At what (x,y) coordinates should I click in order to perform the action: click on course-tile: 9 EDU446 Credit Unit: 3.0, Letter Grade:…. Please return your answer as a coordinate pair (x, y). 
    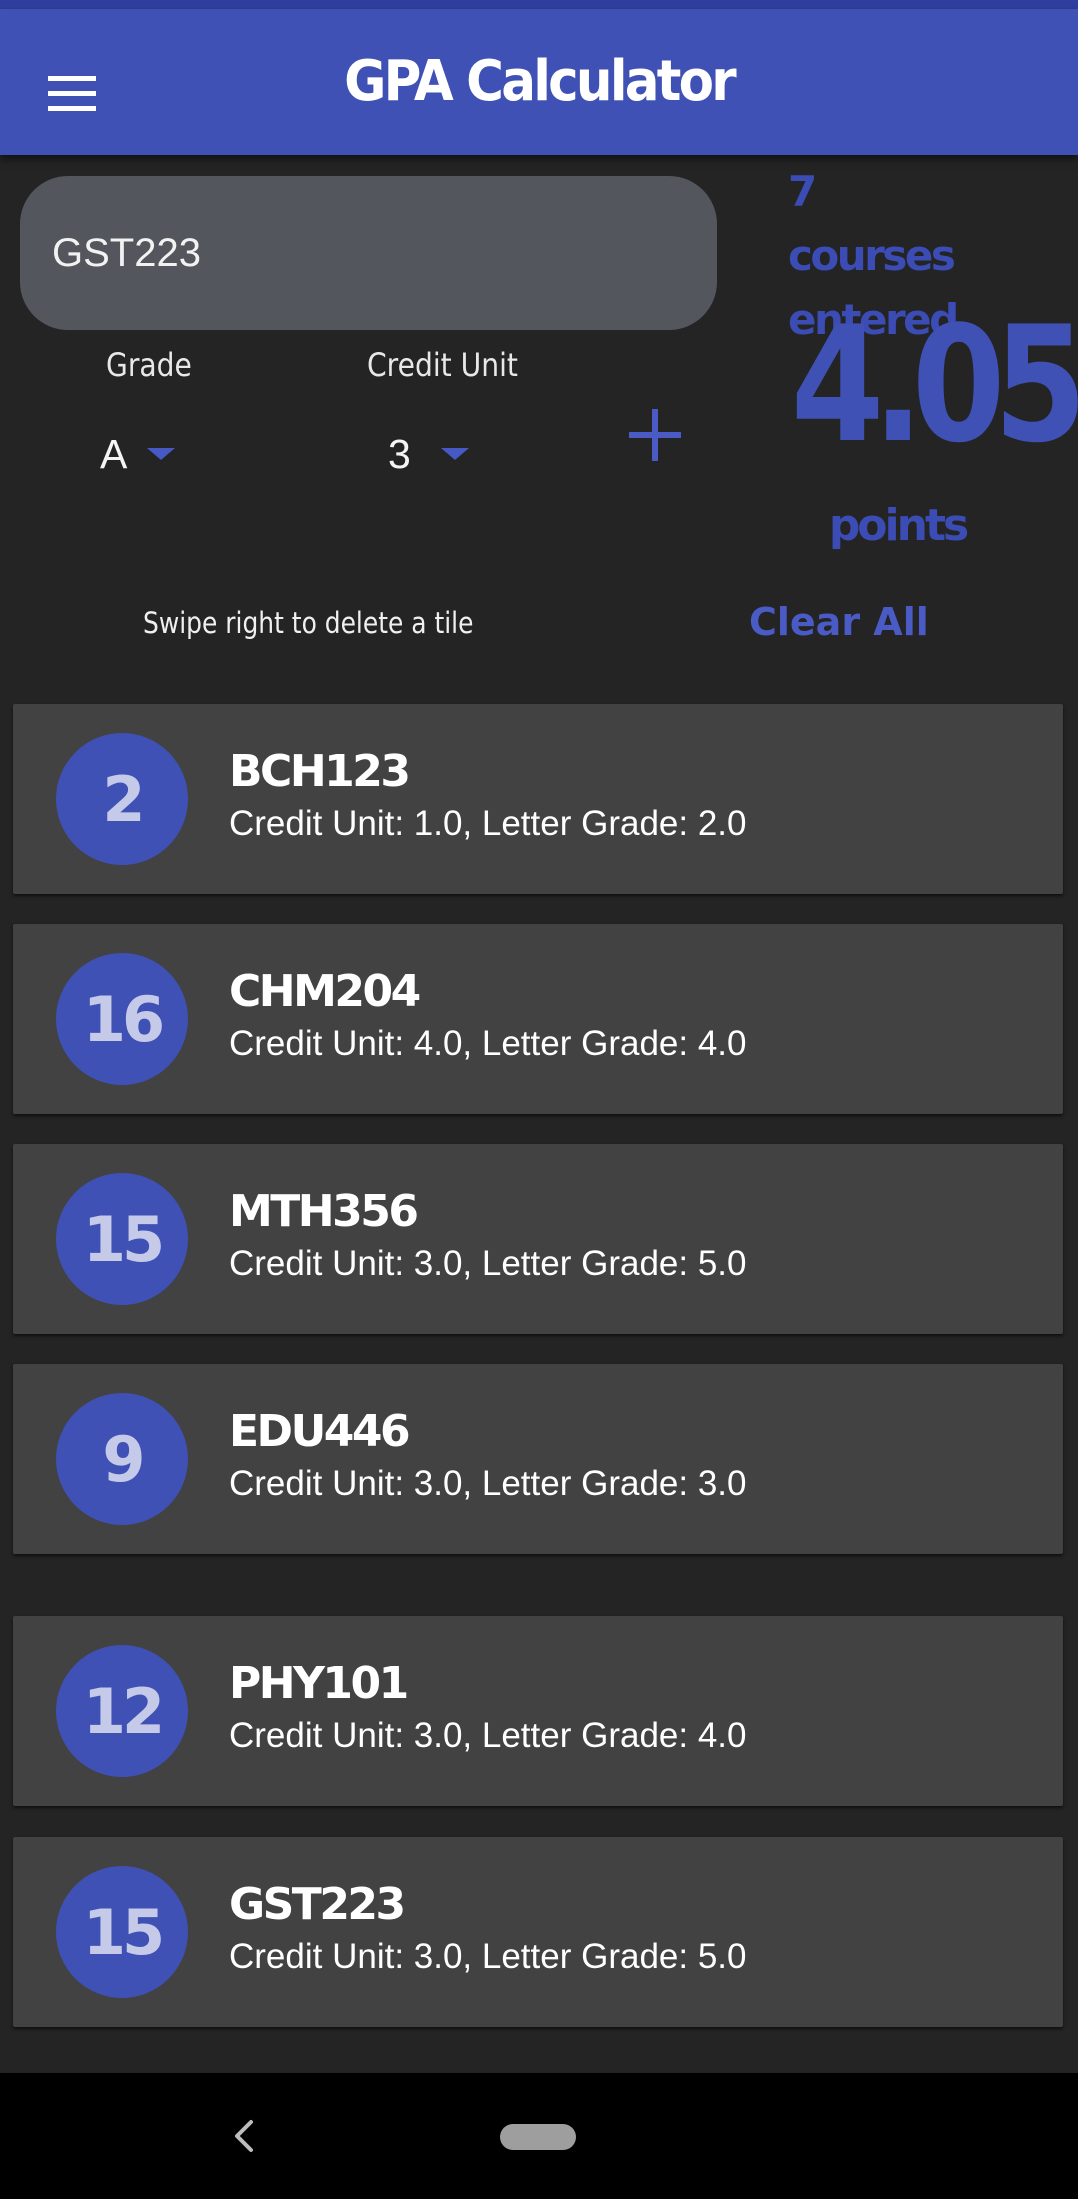
    Looking at the image, I should click on (538, 1459).